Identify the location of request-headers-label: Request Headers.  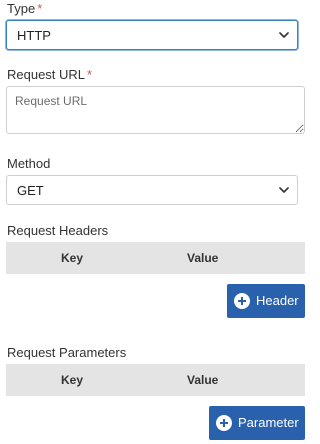
(58, 230).